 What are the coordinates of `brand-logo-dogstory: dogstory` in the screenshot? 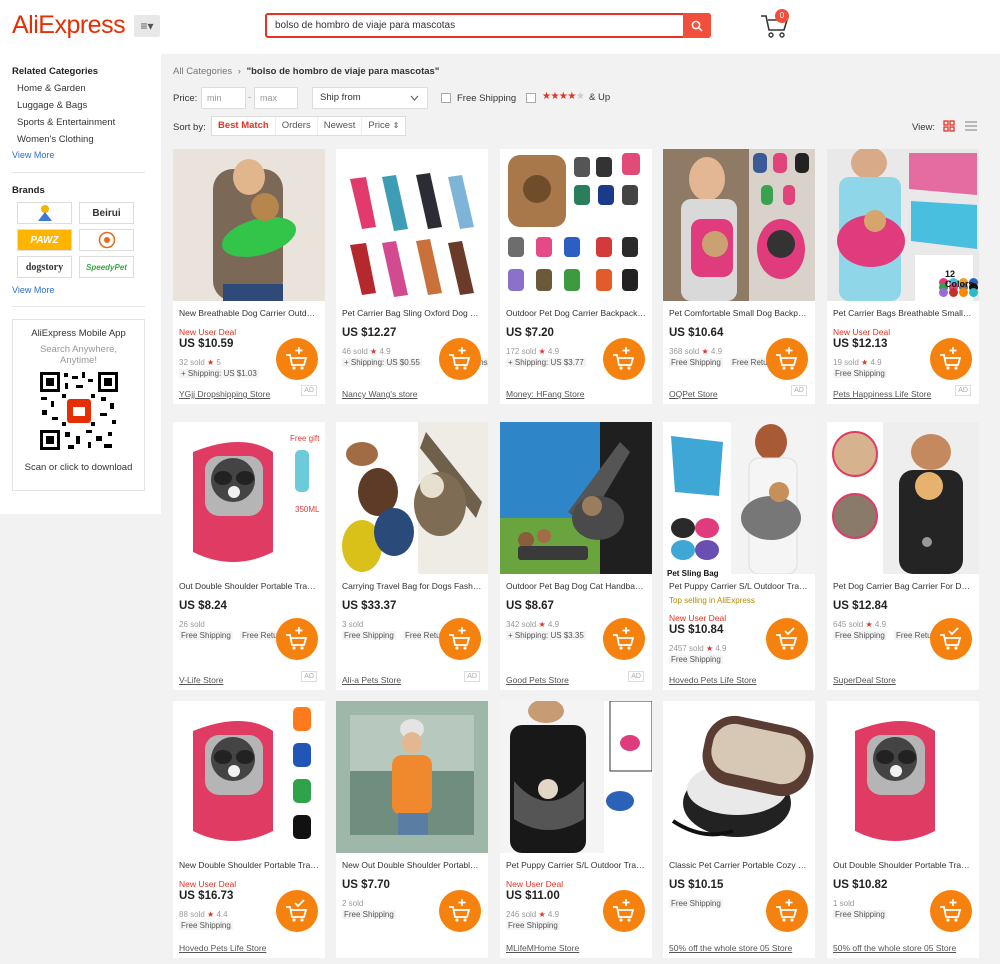 It's located at (44, 267).